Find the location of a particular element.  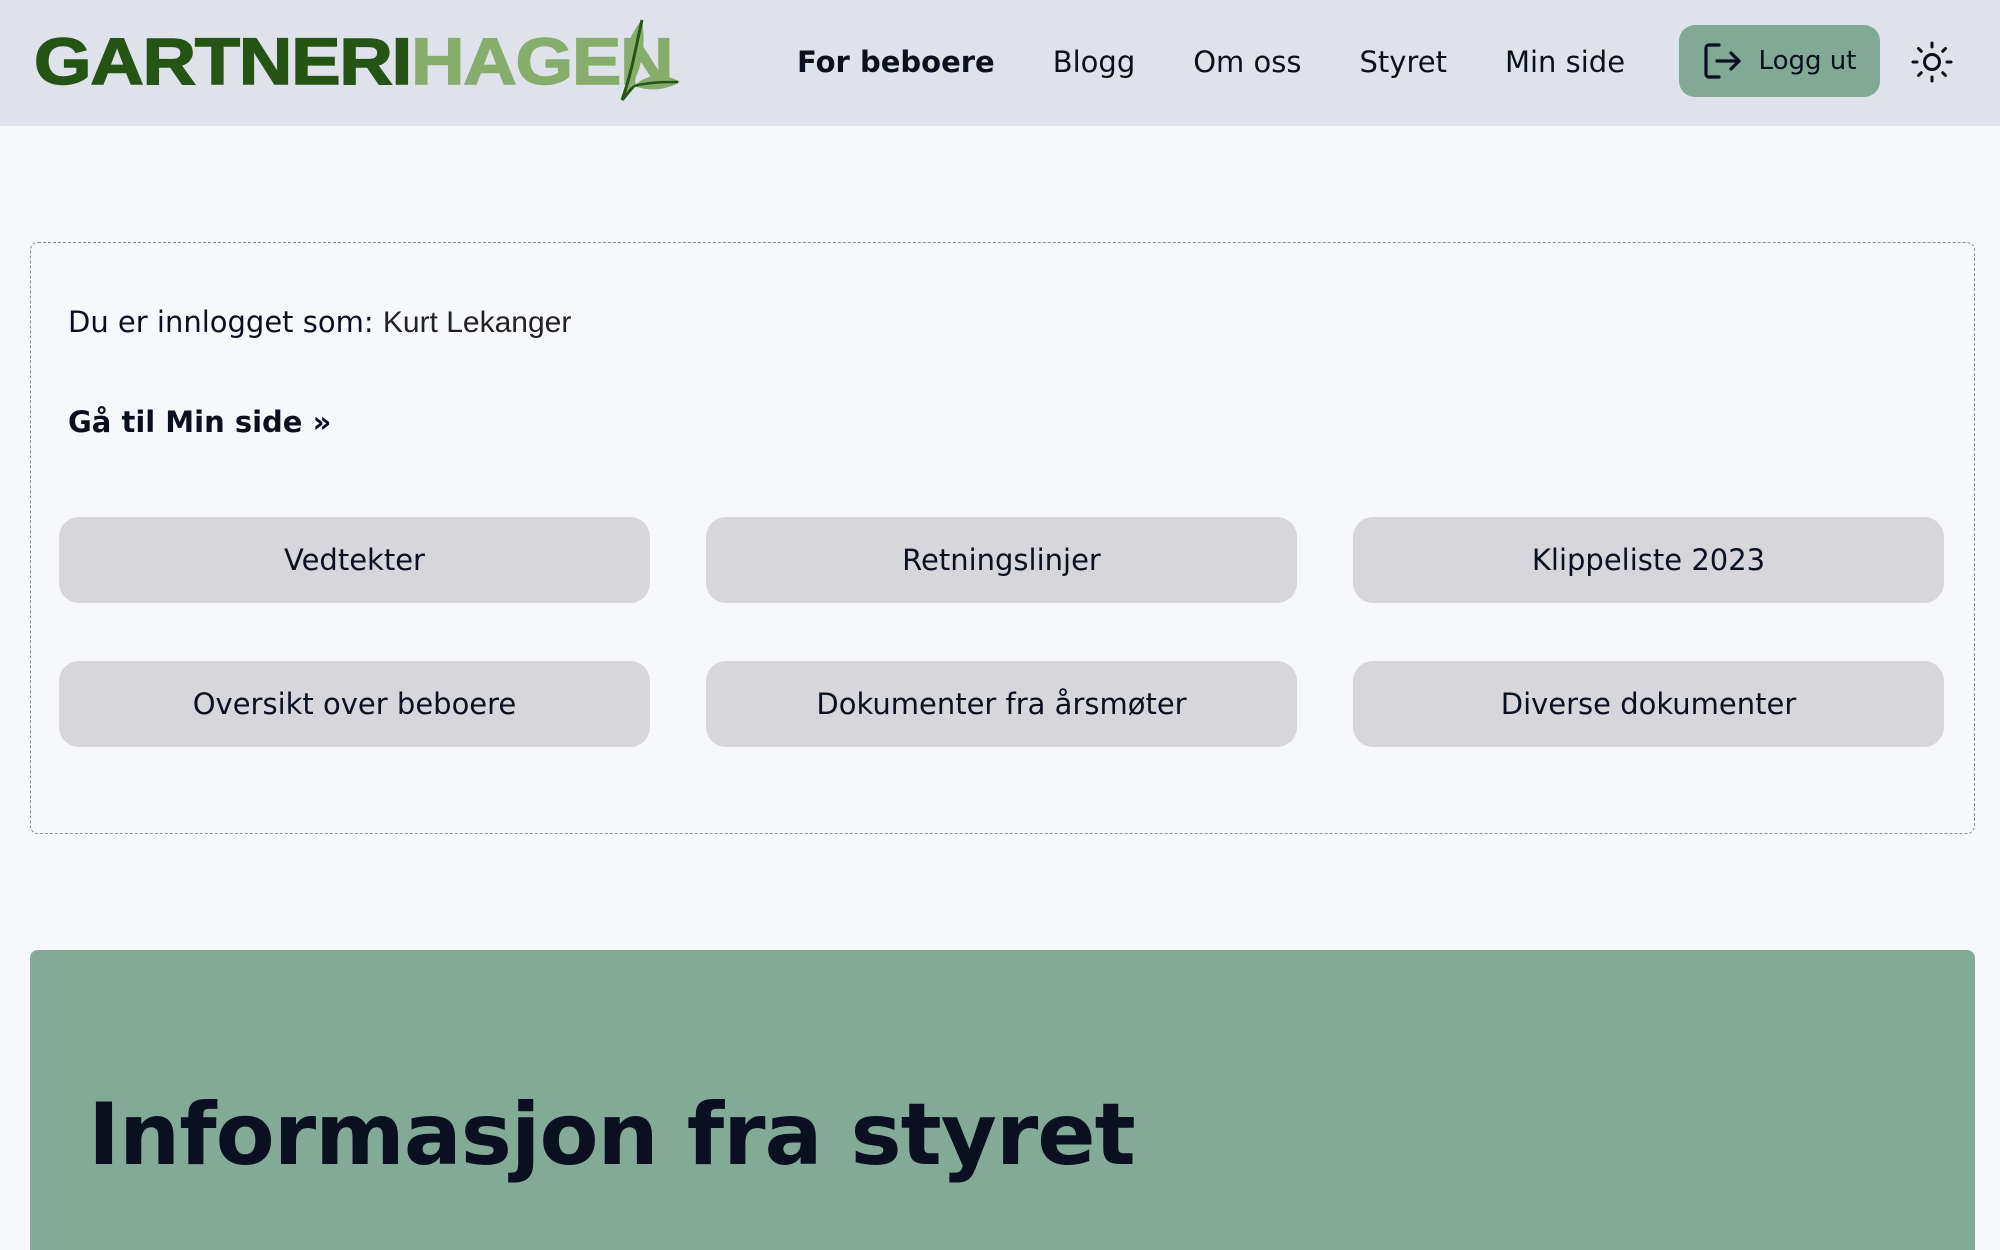

logo-text-part1: GARTNERI is located at coordinates (223, 61).